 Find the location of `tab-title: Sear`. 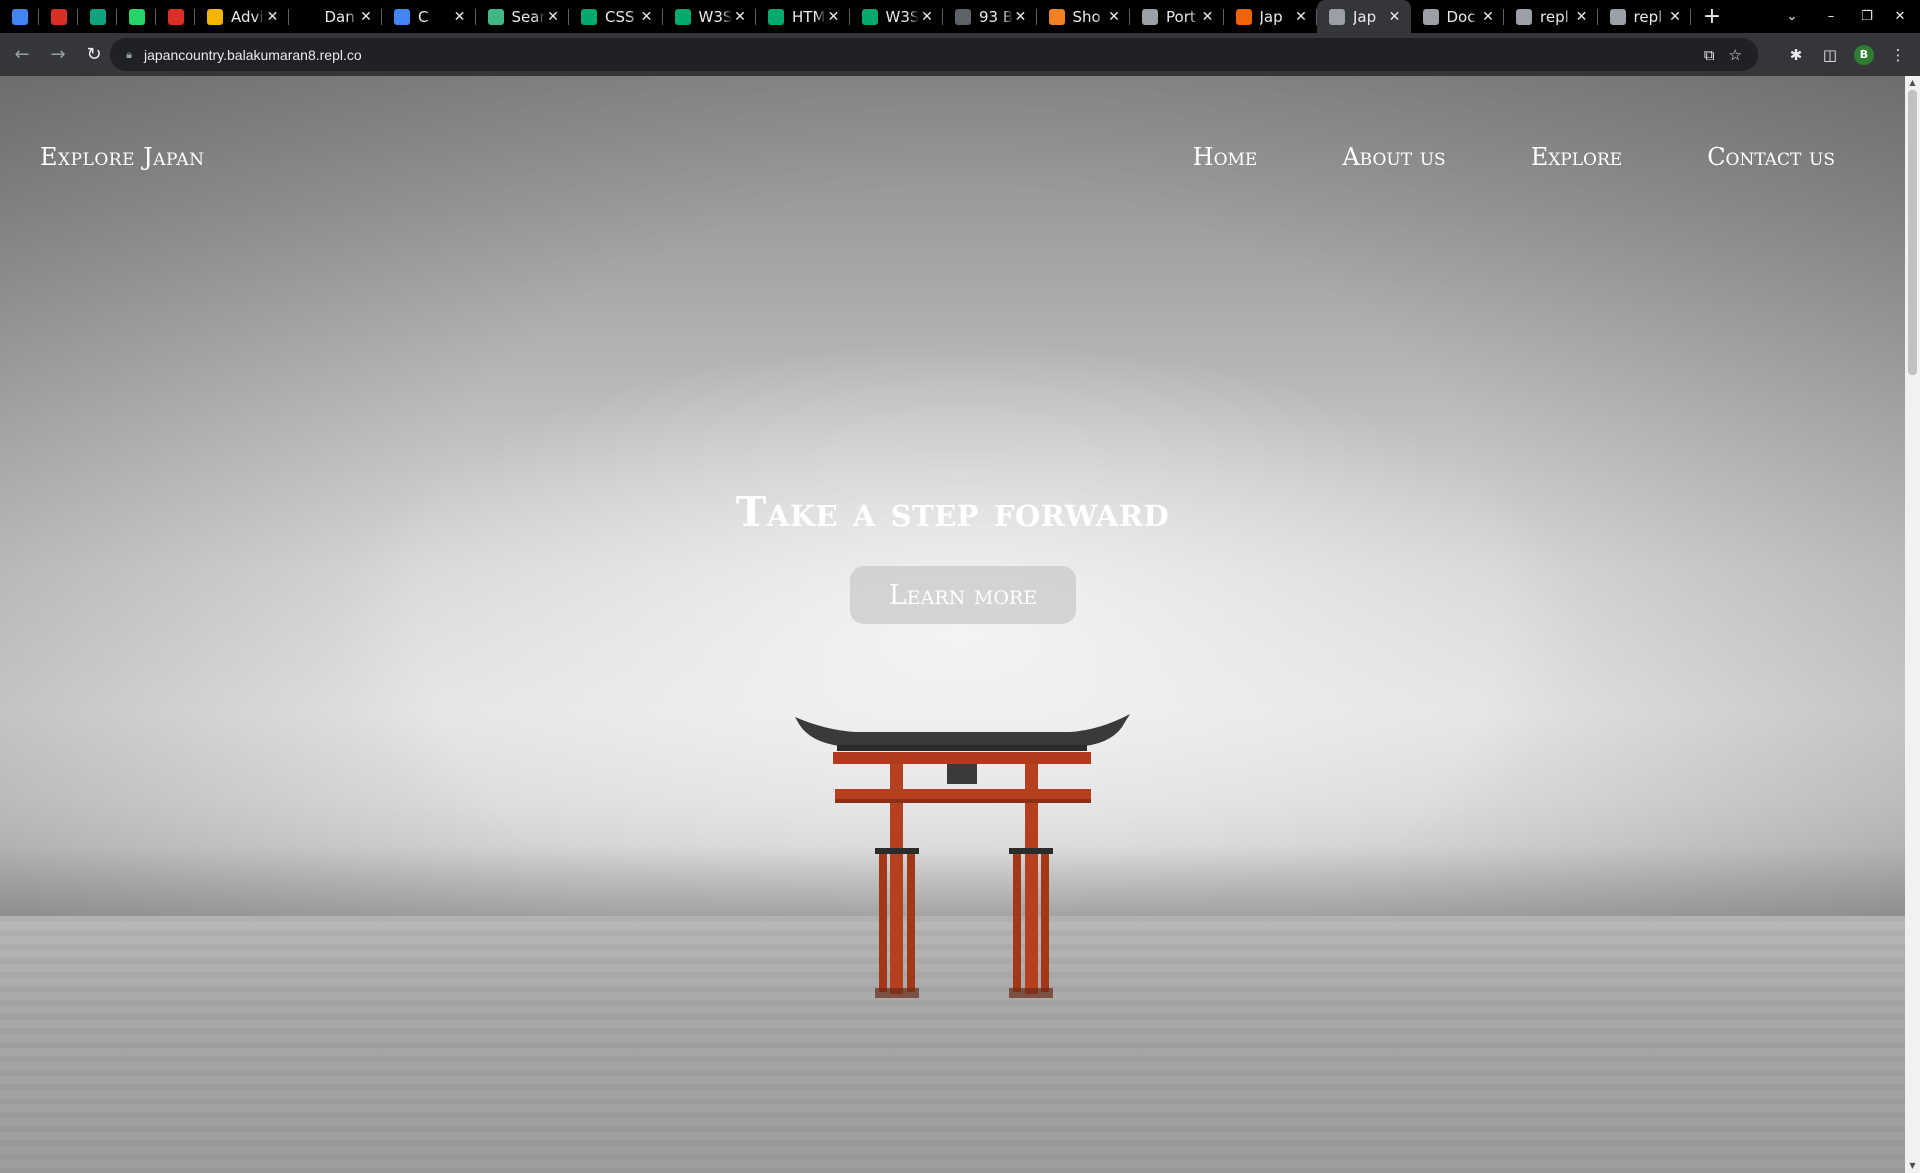

tab-title: Sear is located at coordinates (528, 16).